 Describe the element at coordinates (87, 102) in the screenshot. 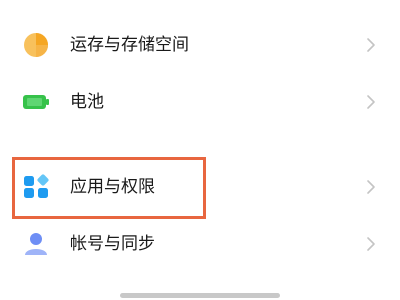

I see `settings-item-label: 电池` at that location.